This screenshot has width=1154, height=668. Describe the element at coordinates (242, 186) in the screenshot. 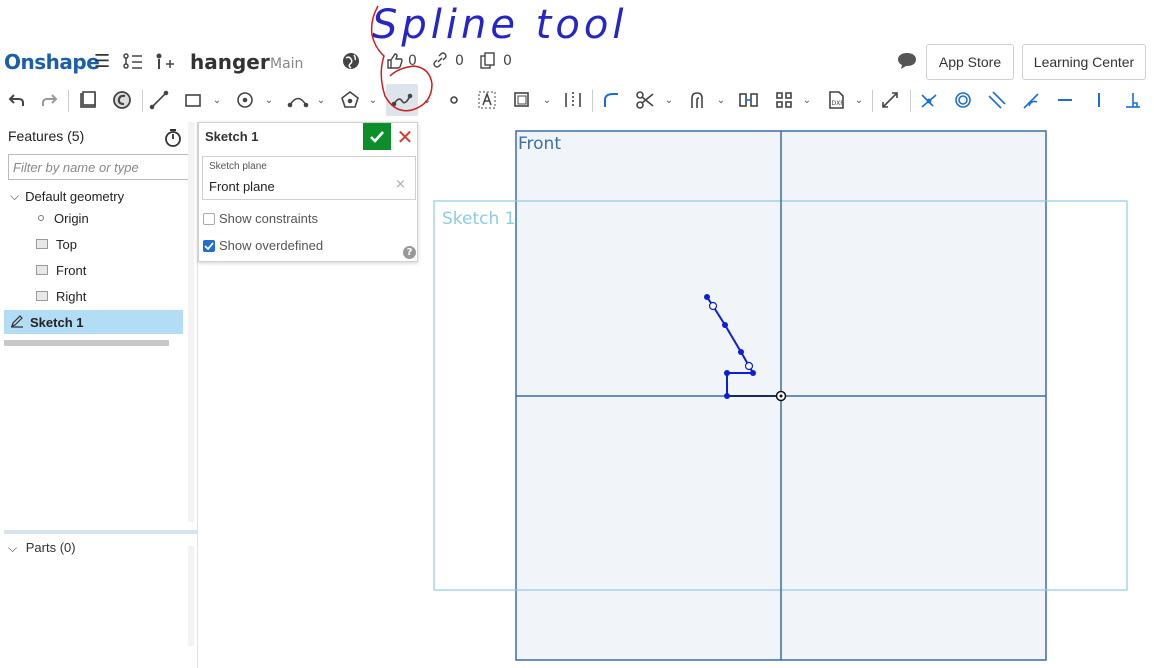

I see `sketch-plane-value: Front plane` at that location.